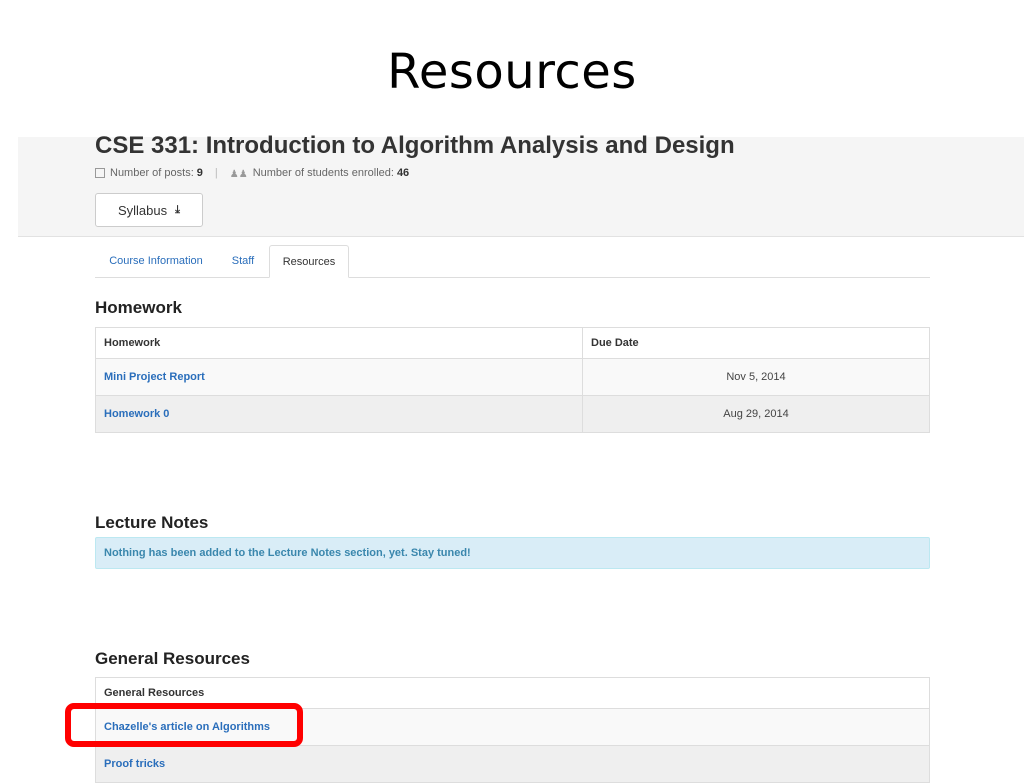 The image size is (1024, 783). I want to click on column-header-due-date: Due Date, so click(756, 343).